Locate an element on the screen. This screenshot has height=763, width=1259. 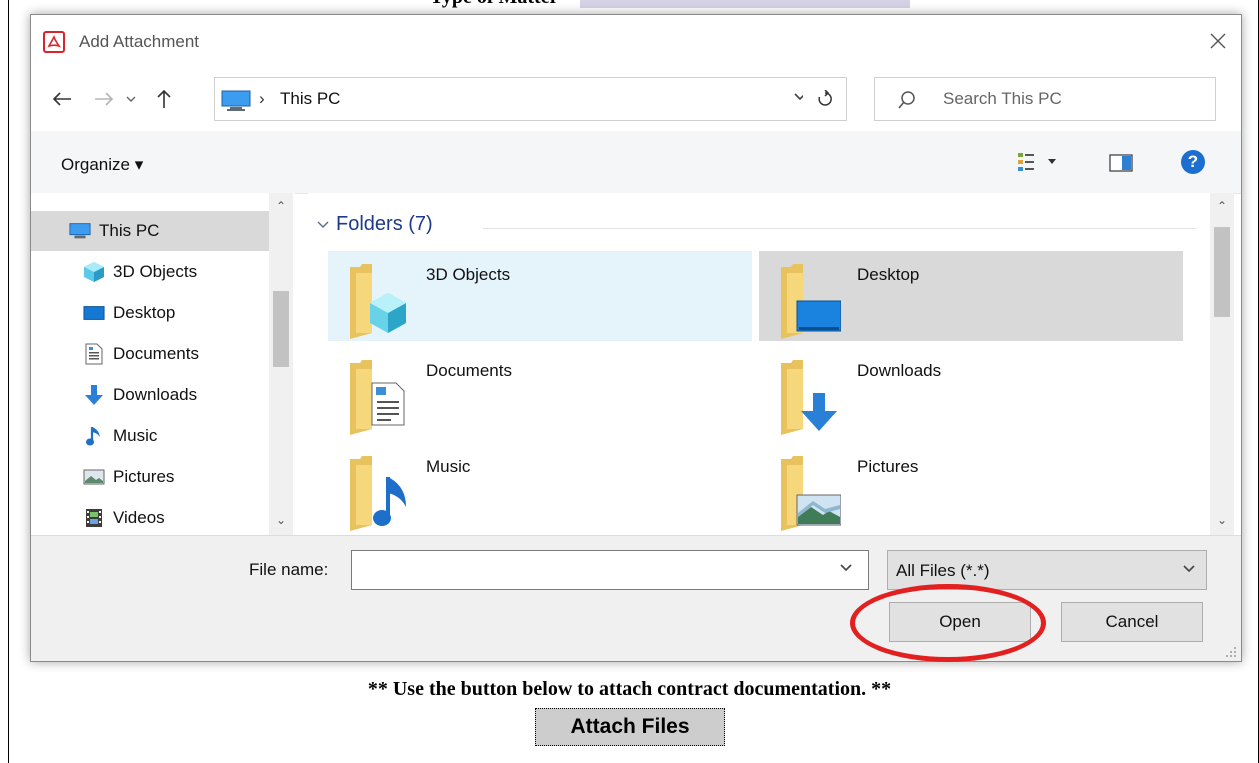
nav-pane-scrollbar: ⌃ ⌄ is located at coordinates (281, 364).